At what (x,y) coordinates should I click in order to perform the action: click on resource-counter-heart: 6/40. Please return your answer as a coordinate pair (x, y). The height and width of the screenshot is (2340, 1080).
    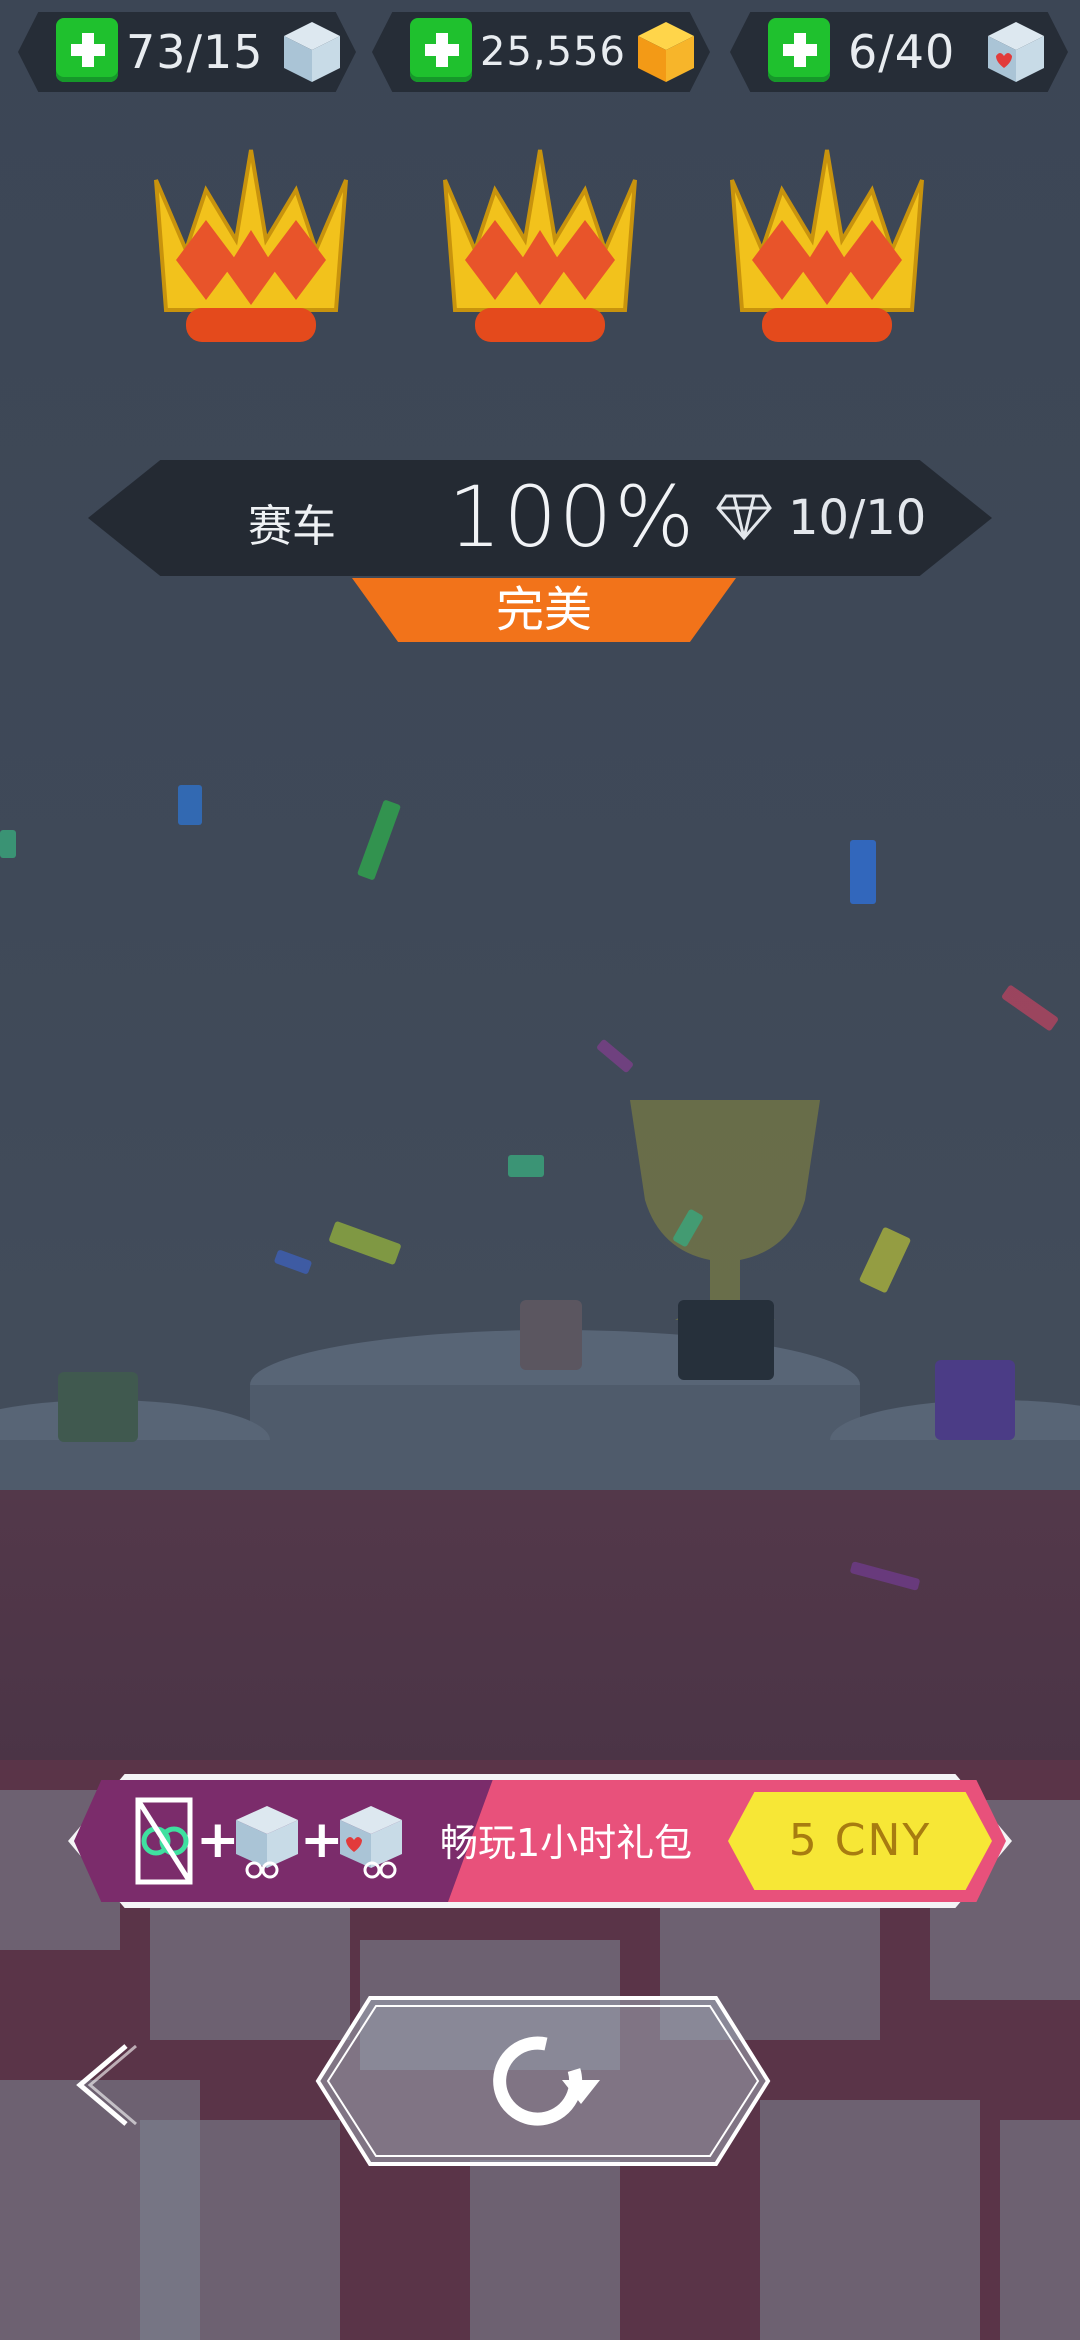
    Looking at the image, I should click on (899, 52).